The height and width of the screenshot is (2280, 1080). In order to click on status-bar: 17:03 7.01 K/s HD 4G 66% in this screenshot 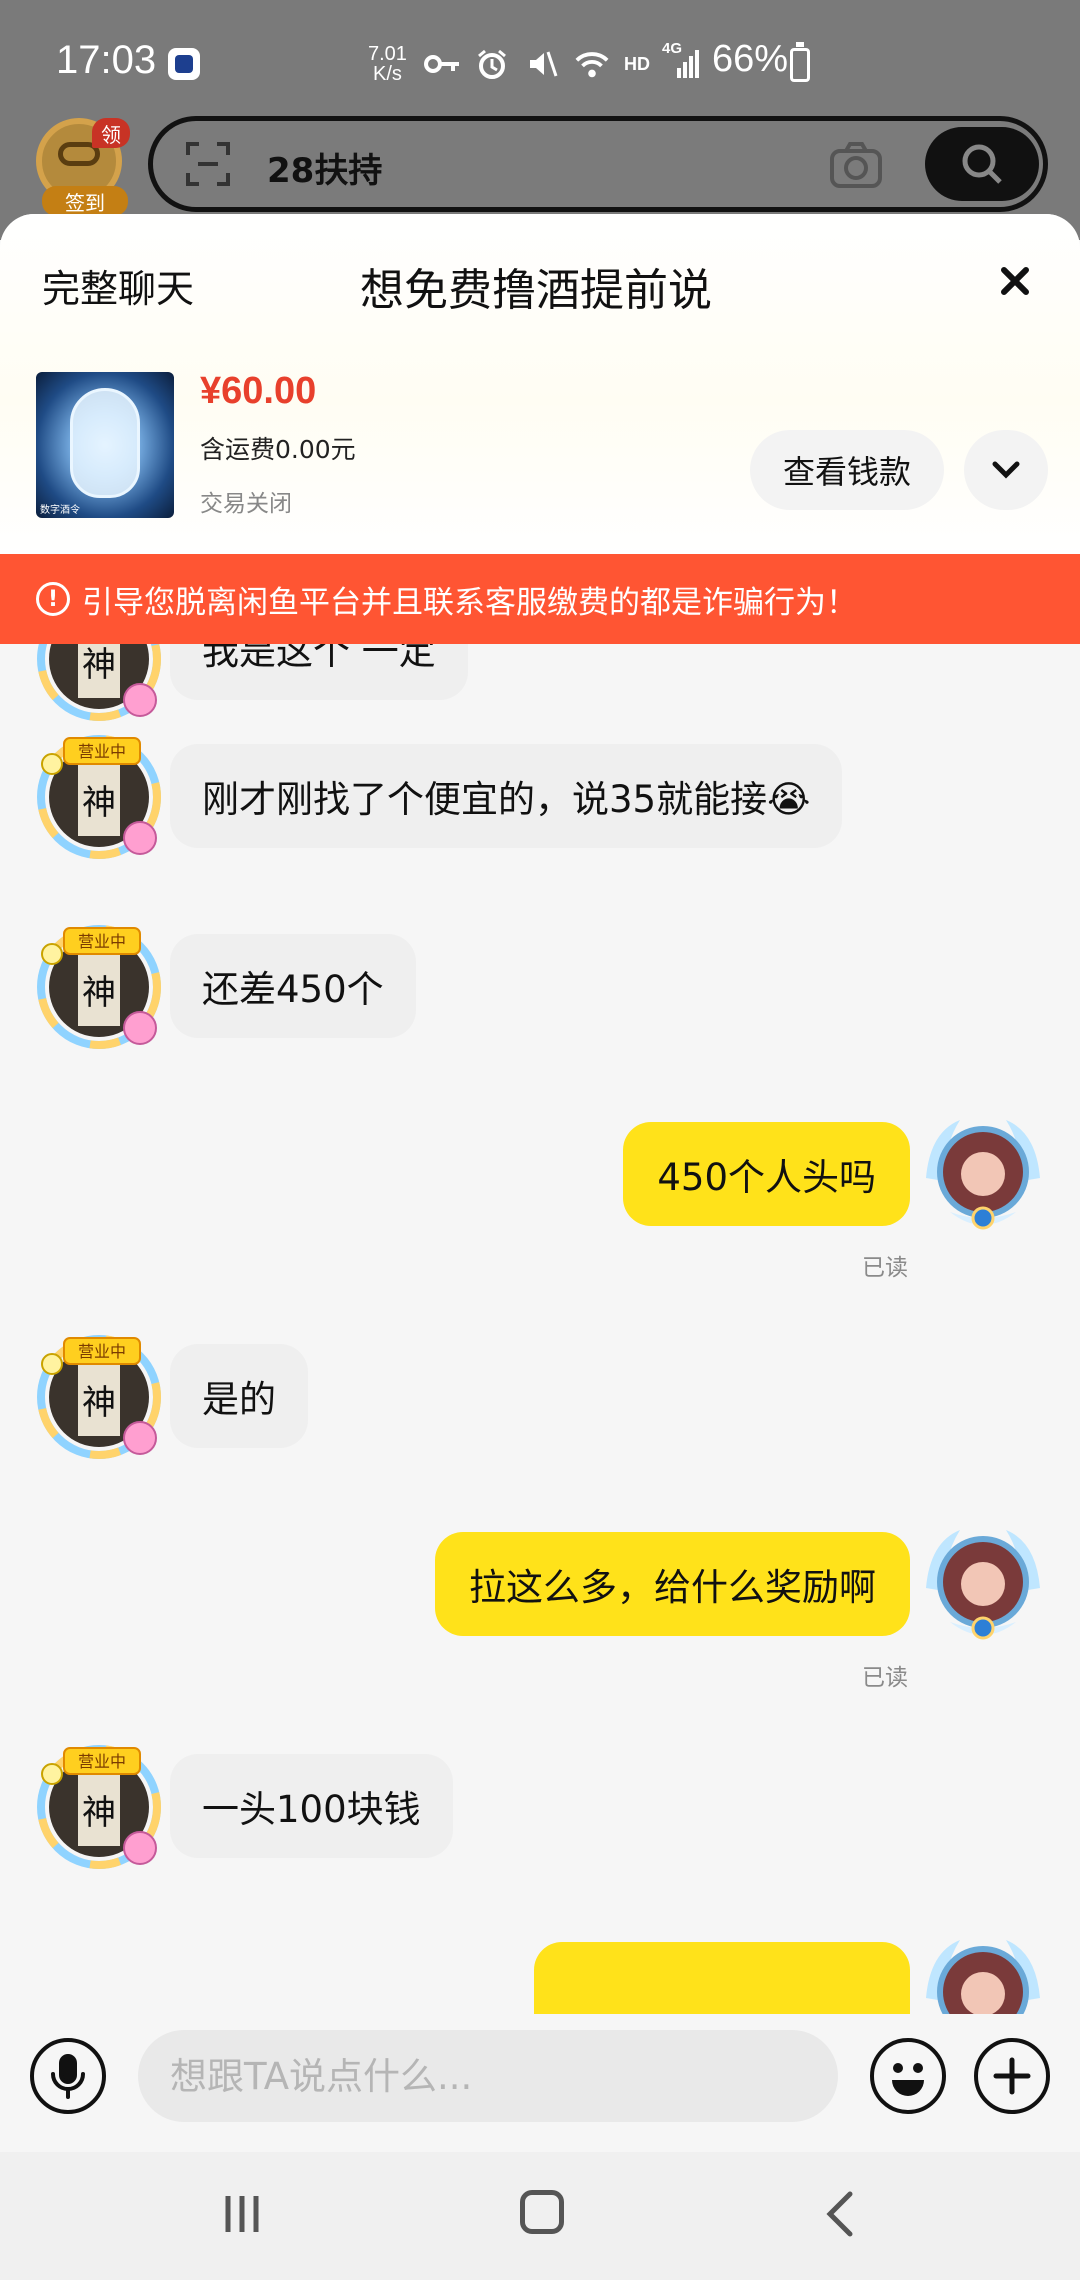, I will do `click(540, 60)`.